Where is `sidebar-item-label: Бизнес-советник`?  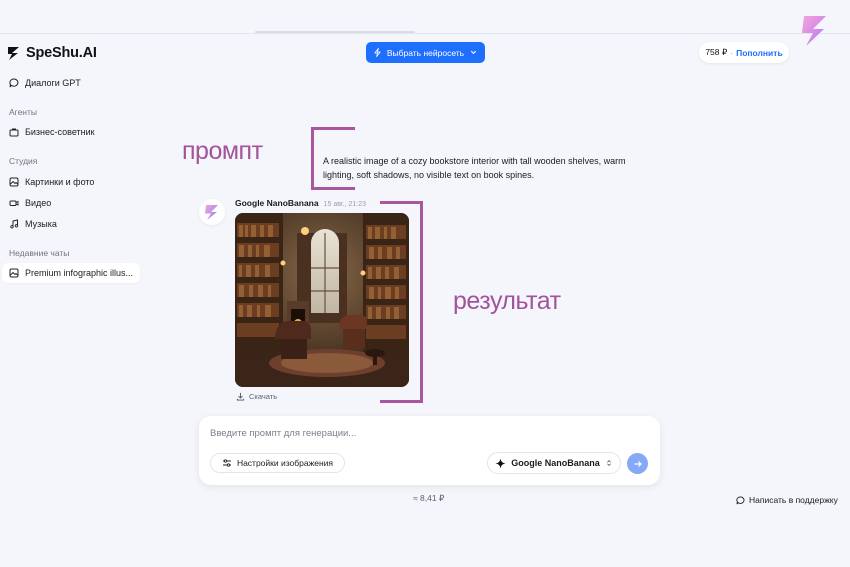 sidebar-item-label: Бизнес-советник is located at coordinates (60, 132).